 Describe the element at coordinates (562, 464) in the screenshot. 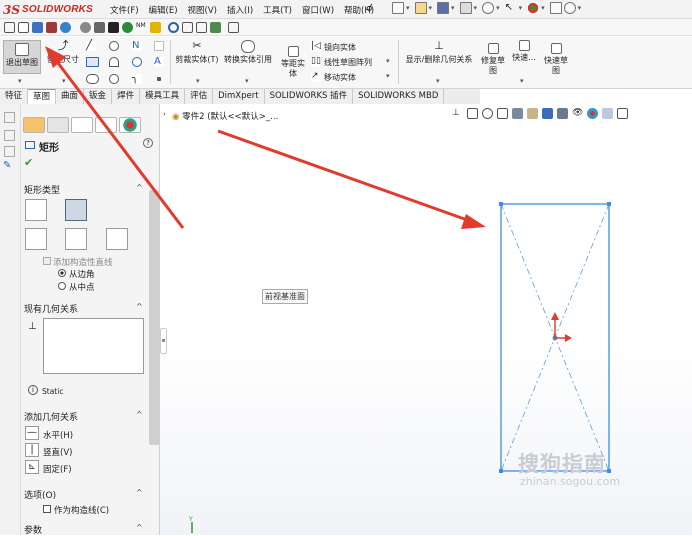

I see `watermark: 搜狗指南` at that location.